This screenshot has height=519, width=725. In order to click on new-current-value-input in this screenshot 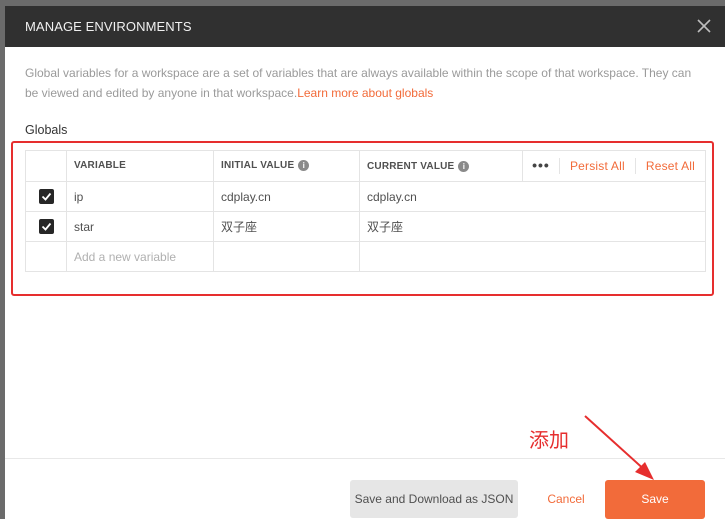, I will do `click(532, 256)`.